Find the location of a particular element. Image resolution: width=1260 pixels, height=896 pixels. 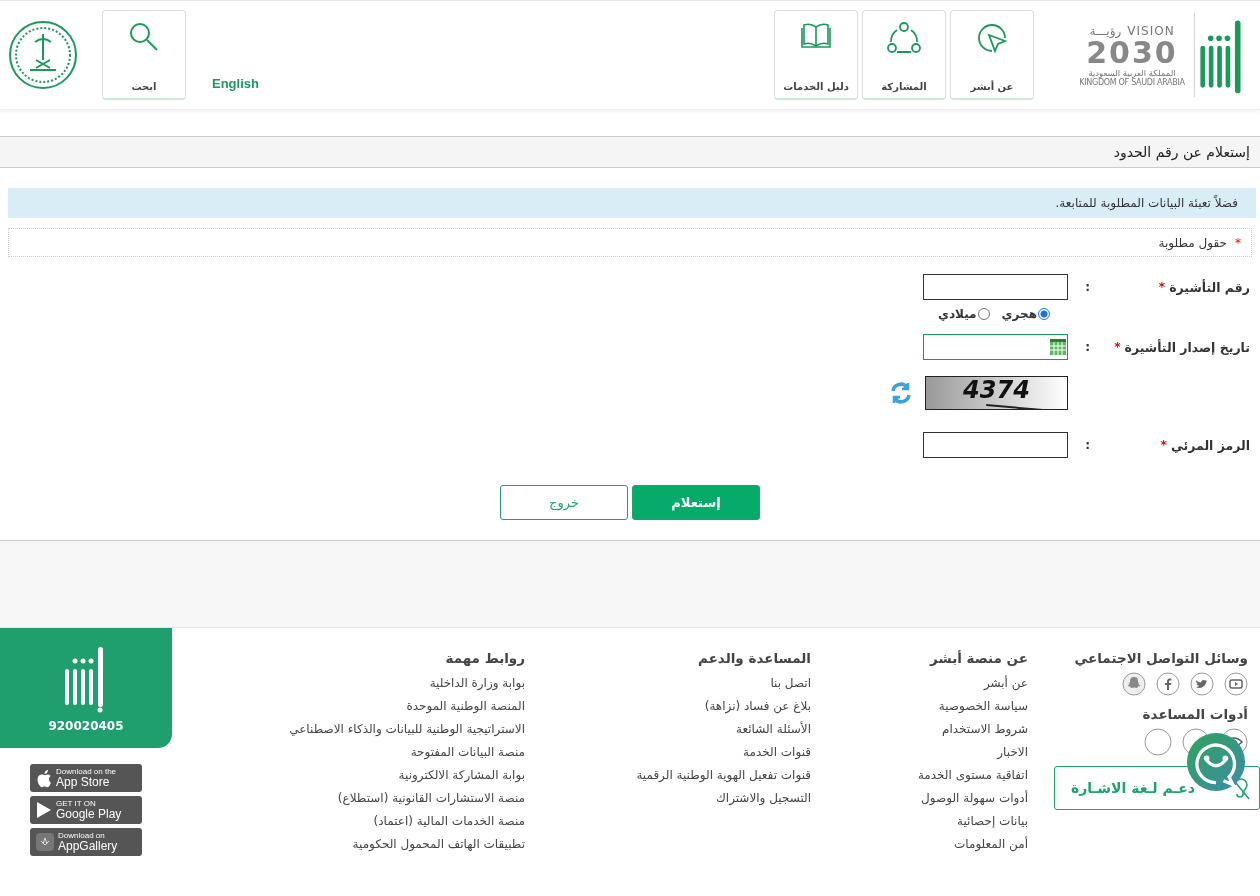

calendar-icon is located at coordinates (1058, 347).